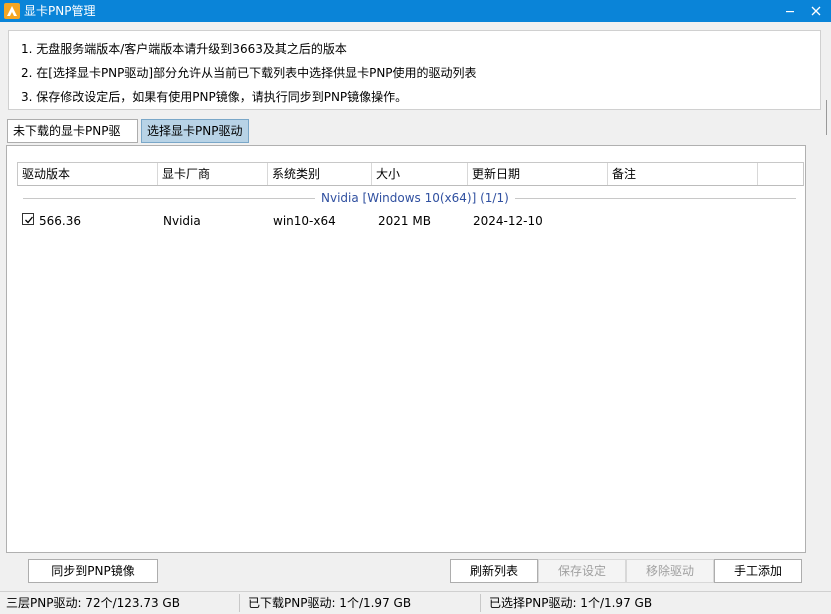 This screenshot has height=614, width=831. Describe the element at coordinates (213, 174) in the screenshot. I see `column-header-vendor: 显卡厂商` at that location.